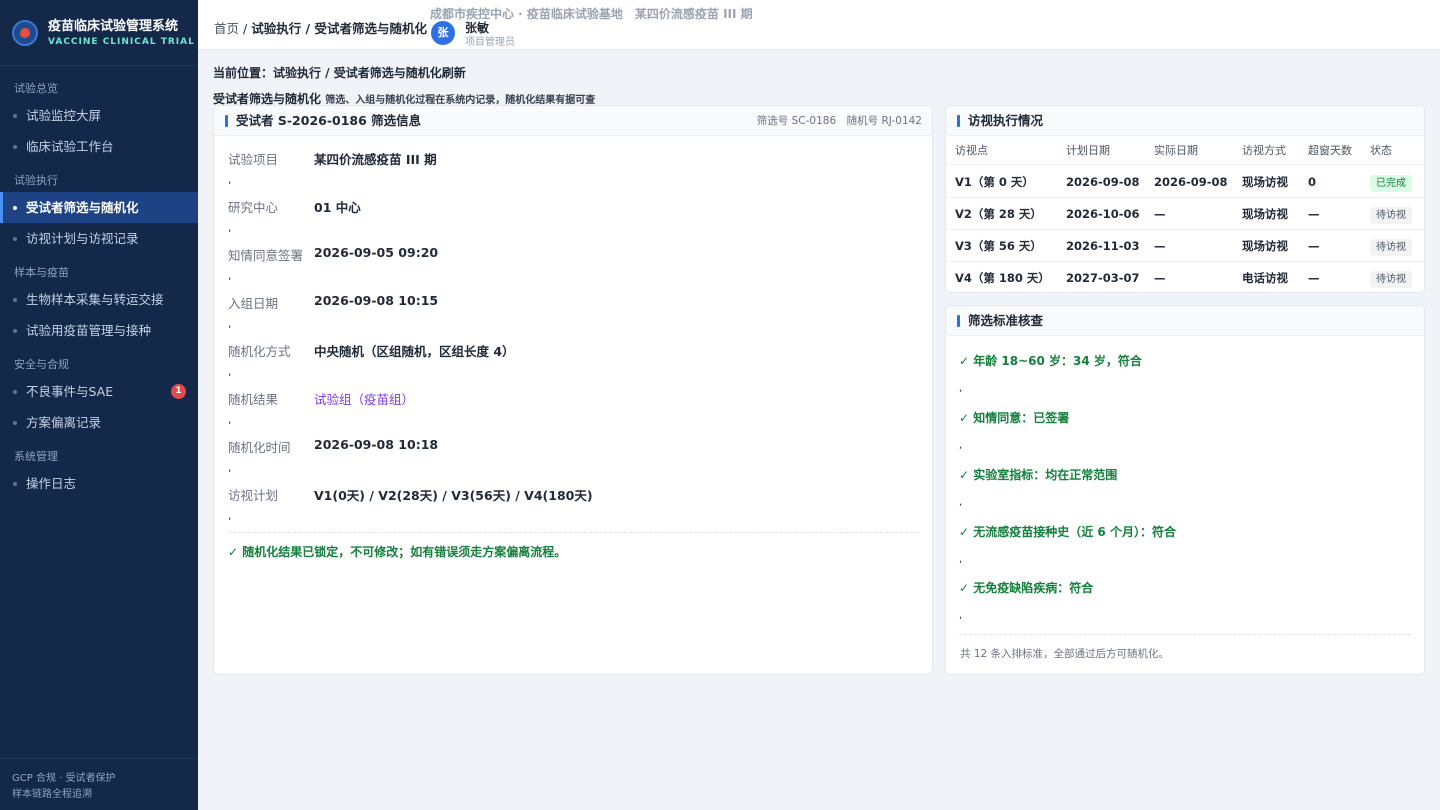 The height and width of the screenshot is (810, 1440). Describe the element at coordinates (1185, 321) in the screenshot. I see `card-header: 筛选标准核查` at that location.